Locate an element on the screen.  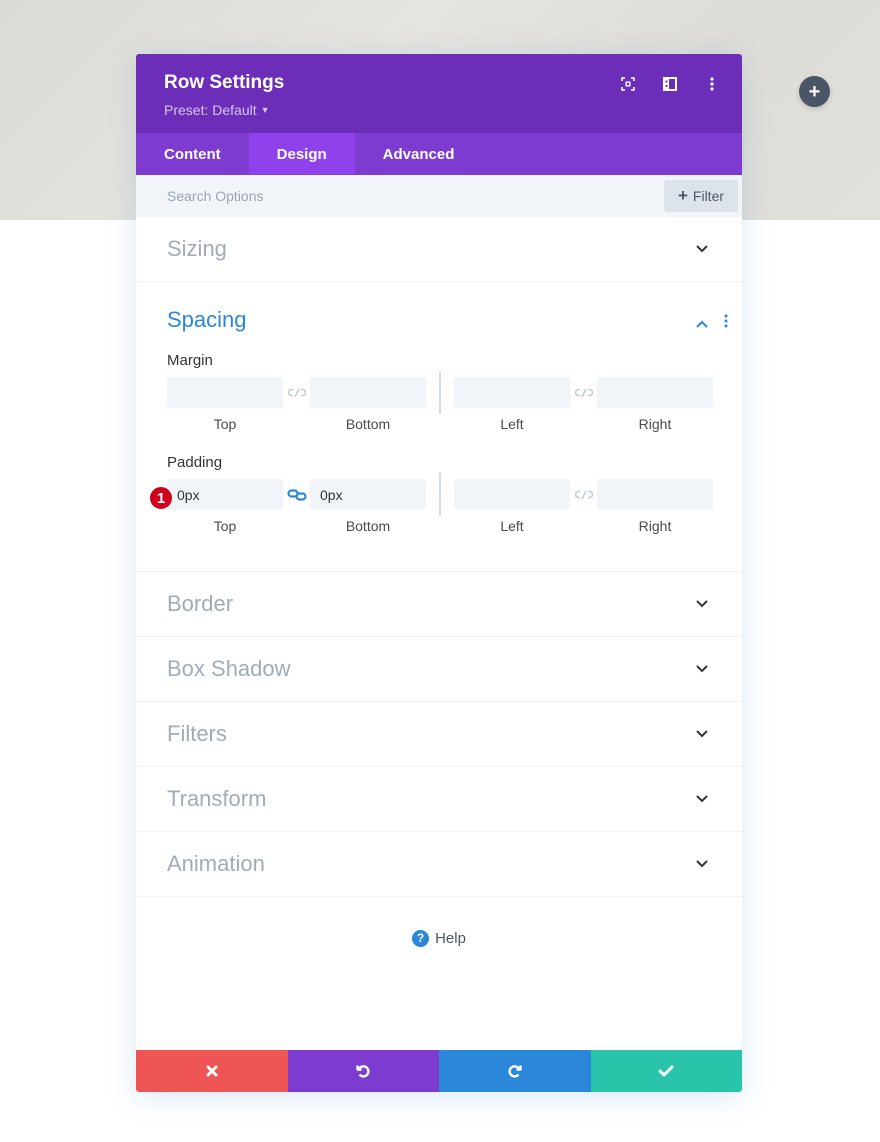
margin-top-input is located at coordinates (225, 392).